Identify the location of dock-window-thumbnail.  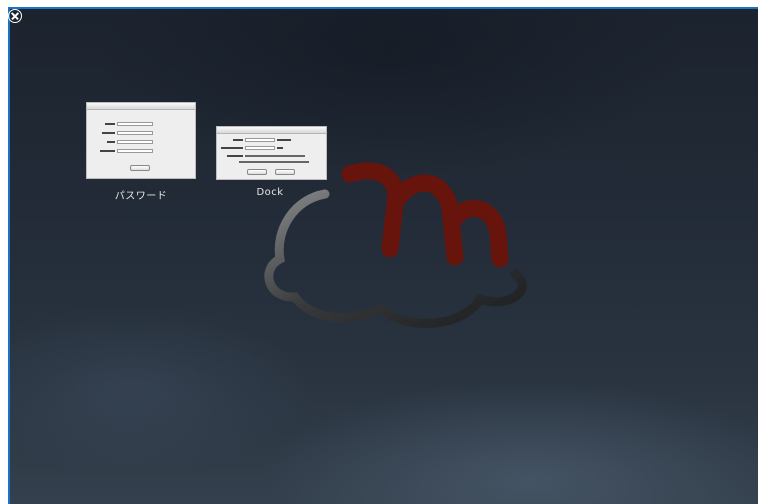
(271, 153).